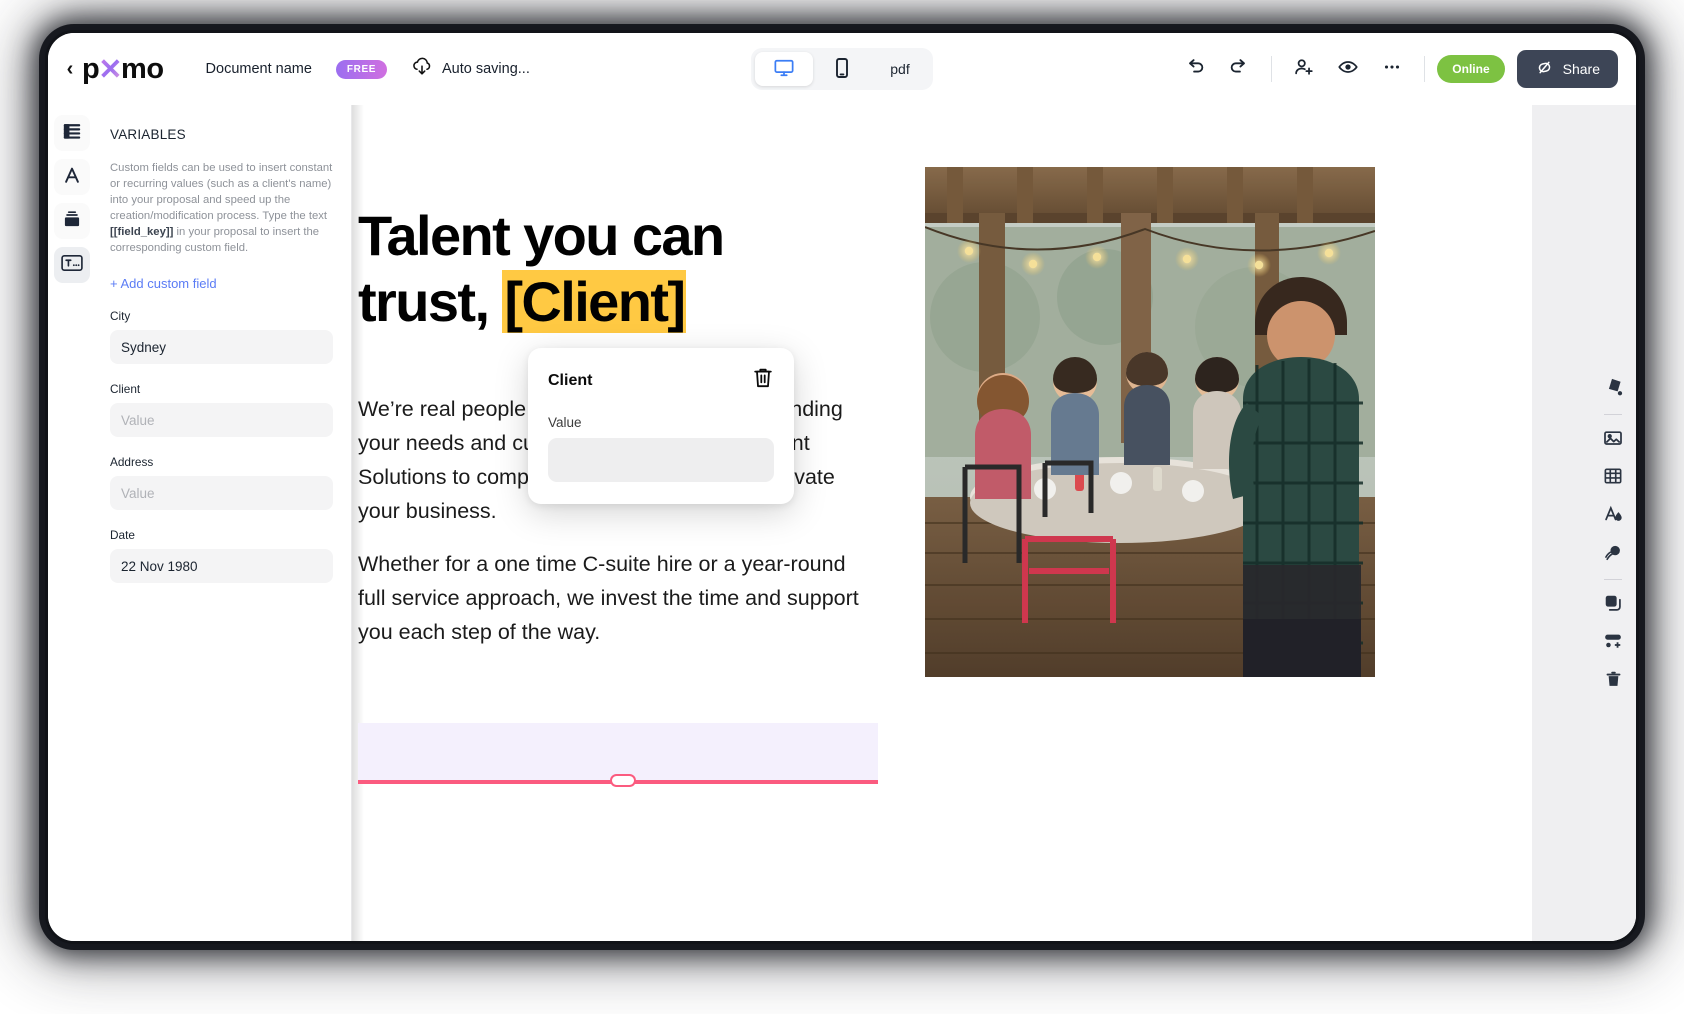 Image resolution: width=1684 pixels, height=1014 pixels. I want to click on city-input, so click(221, 347).